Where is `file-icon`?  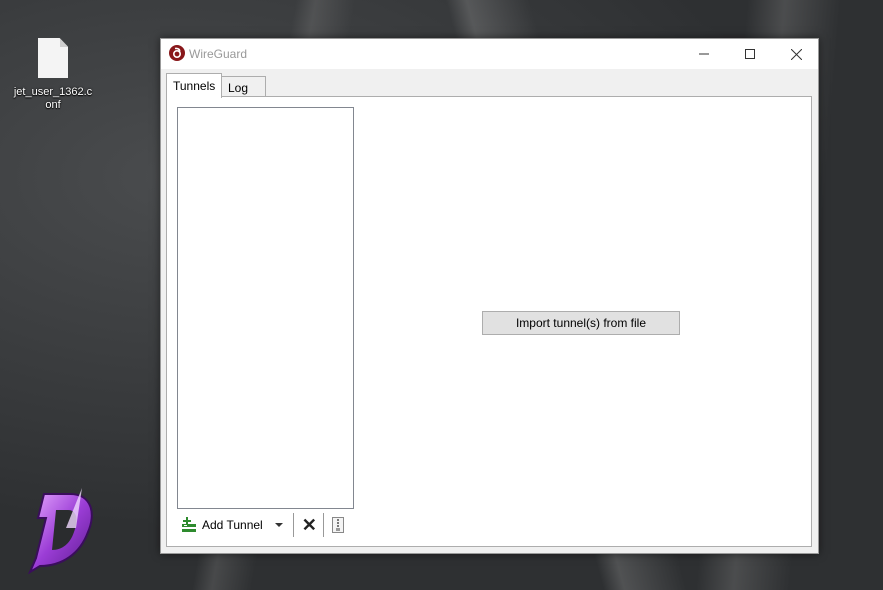 file-icon is located at coordinates (53, 58).